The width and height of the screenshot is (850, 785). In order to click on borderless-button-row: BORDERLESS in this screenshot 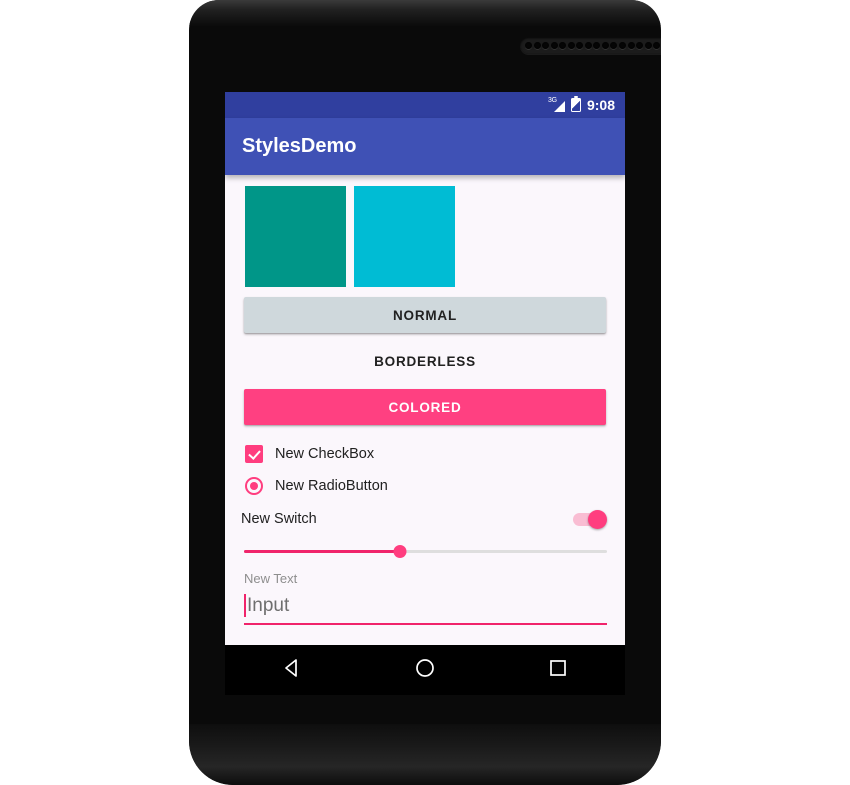, I will do `click(425, 361)`.